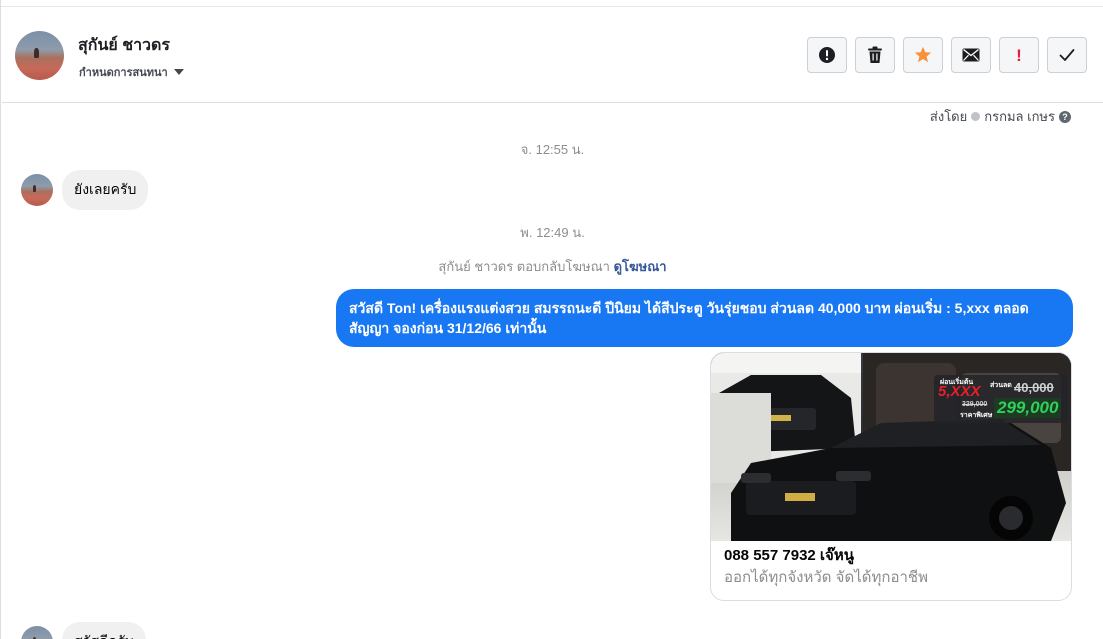 The height and width of the screenshot is (639, 1103). I want to click on check-icon, so click(1067, 55).